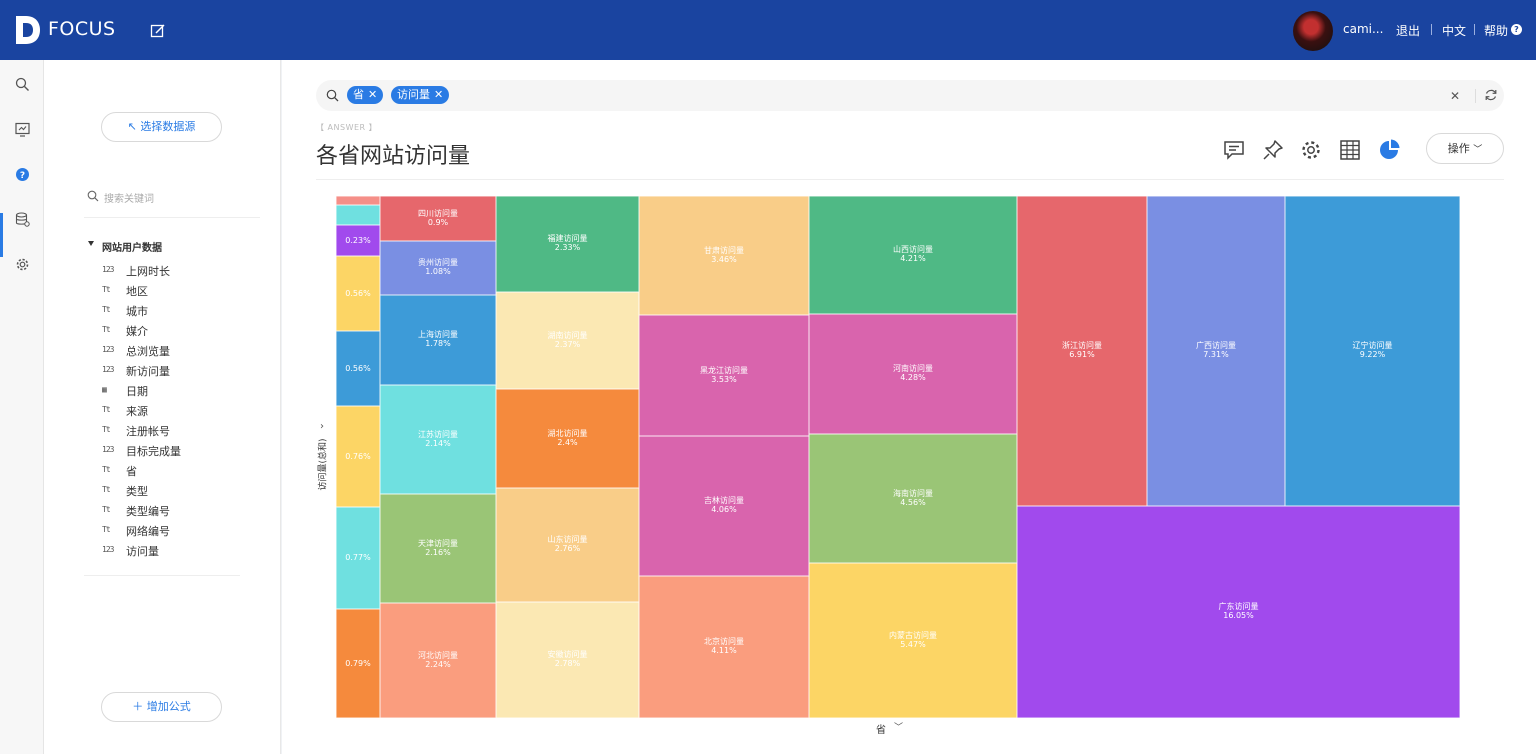 The image size is (1536, 754). What do you see at coordinates (913, 368) in the screenshot?
I see `tile-name: 河南访问量` at bounding box center [913, 368].